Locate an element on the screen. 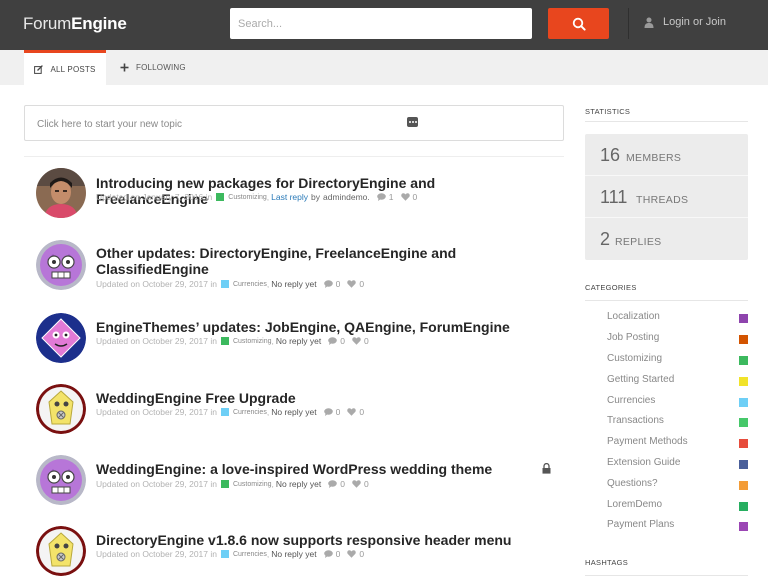 This screenshot has width=768, height=582. thread-title: WeddingEngine Free Upgrade is located at coordinates (321, 398).